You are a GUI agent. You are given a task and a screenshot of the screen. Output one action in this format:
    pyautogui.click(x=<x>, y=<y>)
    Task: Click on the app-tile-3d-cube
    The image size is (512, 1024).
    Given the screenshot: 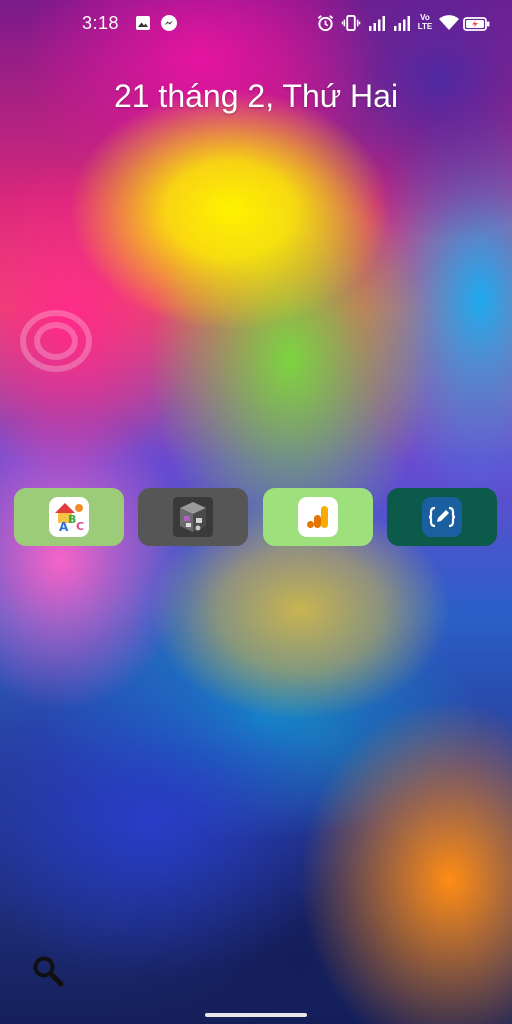 What is the action you would take?
    pyautogui.click(x=193, y=517)
    